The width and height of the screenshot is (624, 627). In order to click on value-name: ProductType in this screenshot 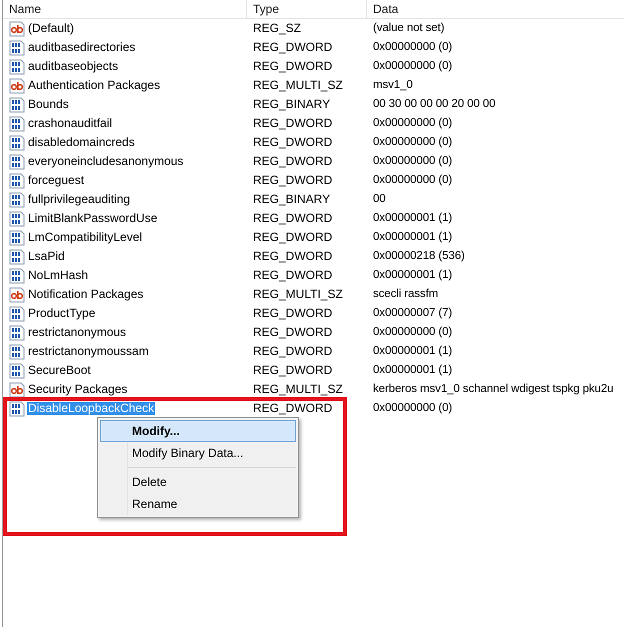, I will do `click(61, 313)`.